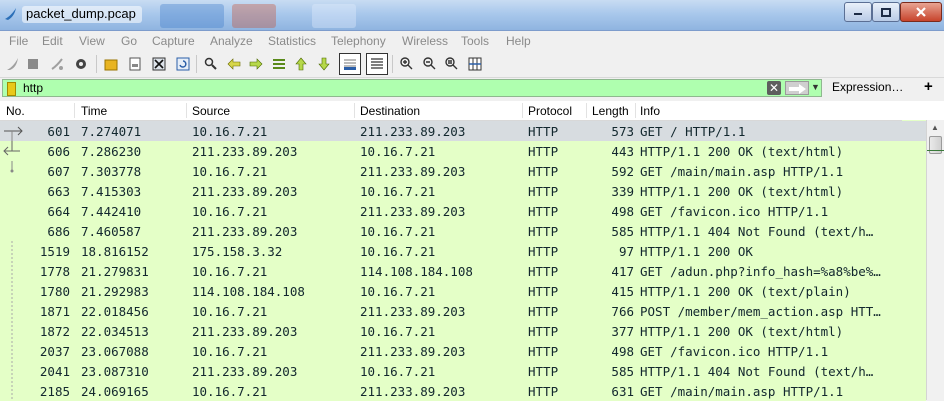 The height and width of the screenshot is (401, 944). What do you see at coordinates (815, 87) in the screenshot?
I see `filter-history-dropdown: ▼` at bounding box center [815, 87].